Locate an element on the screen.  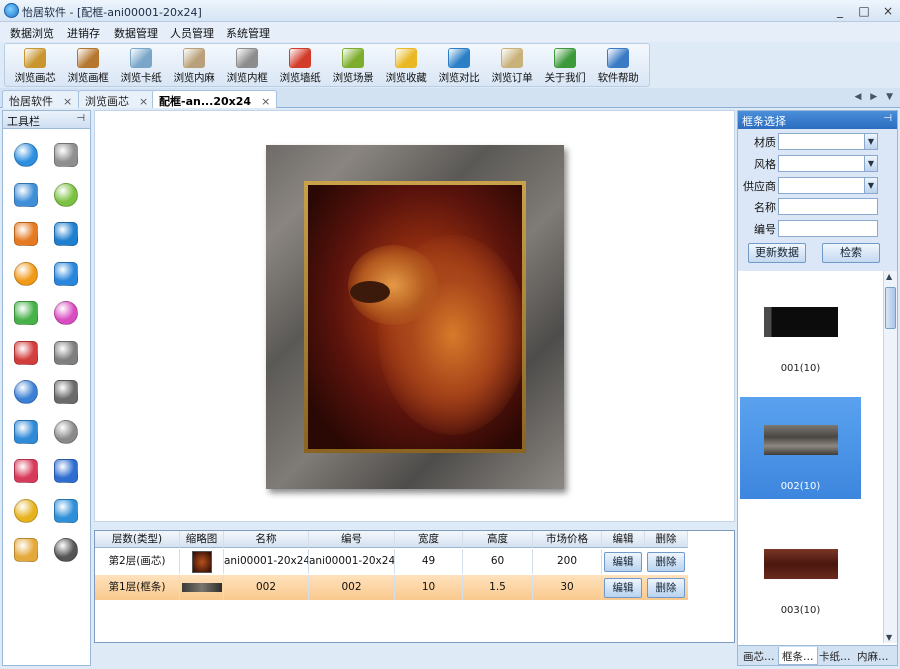
stack-layers-icon is located at coordinates (66, 392).